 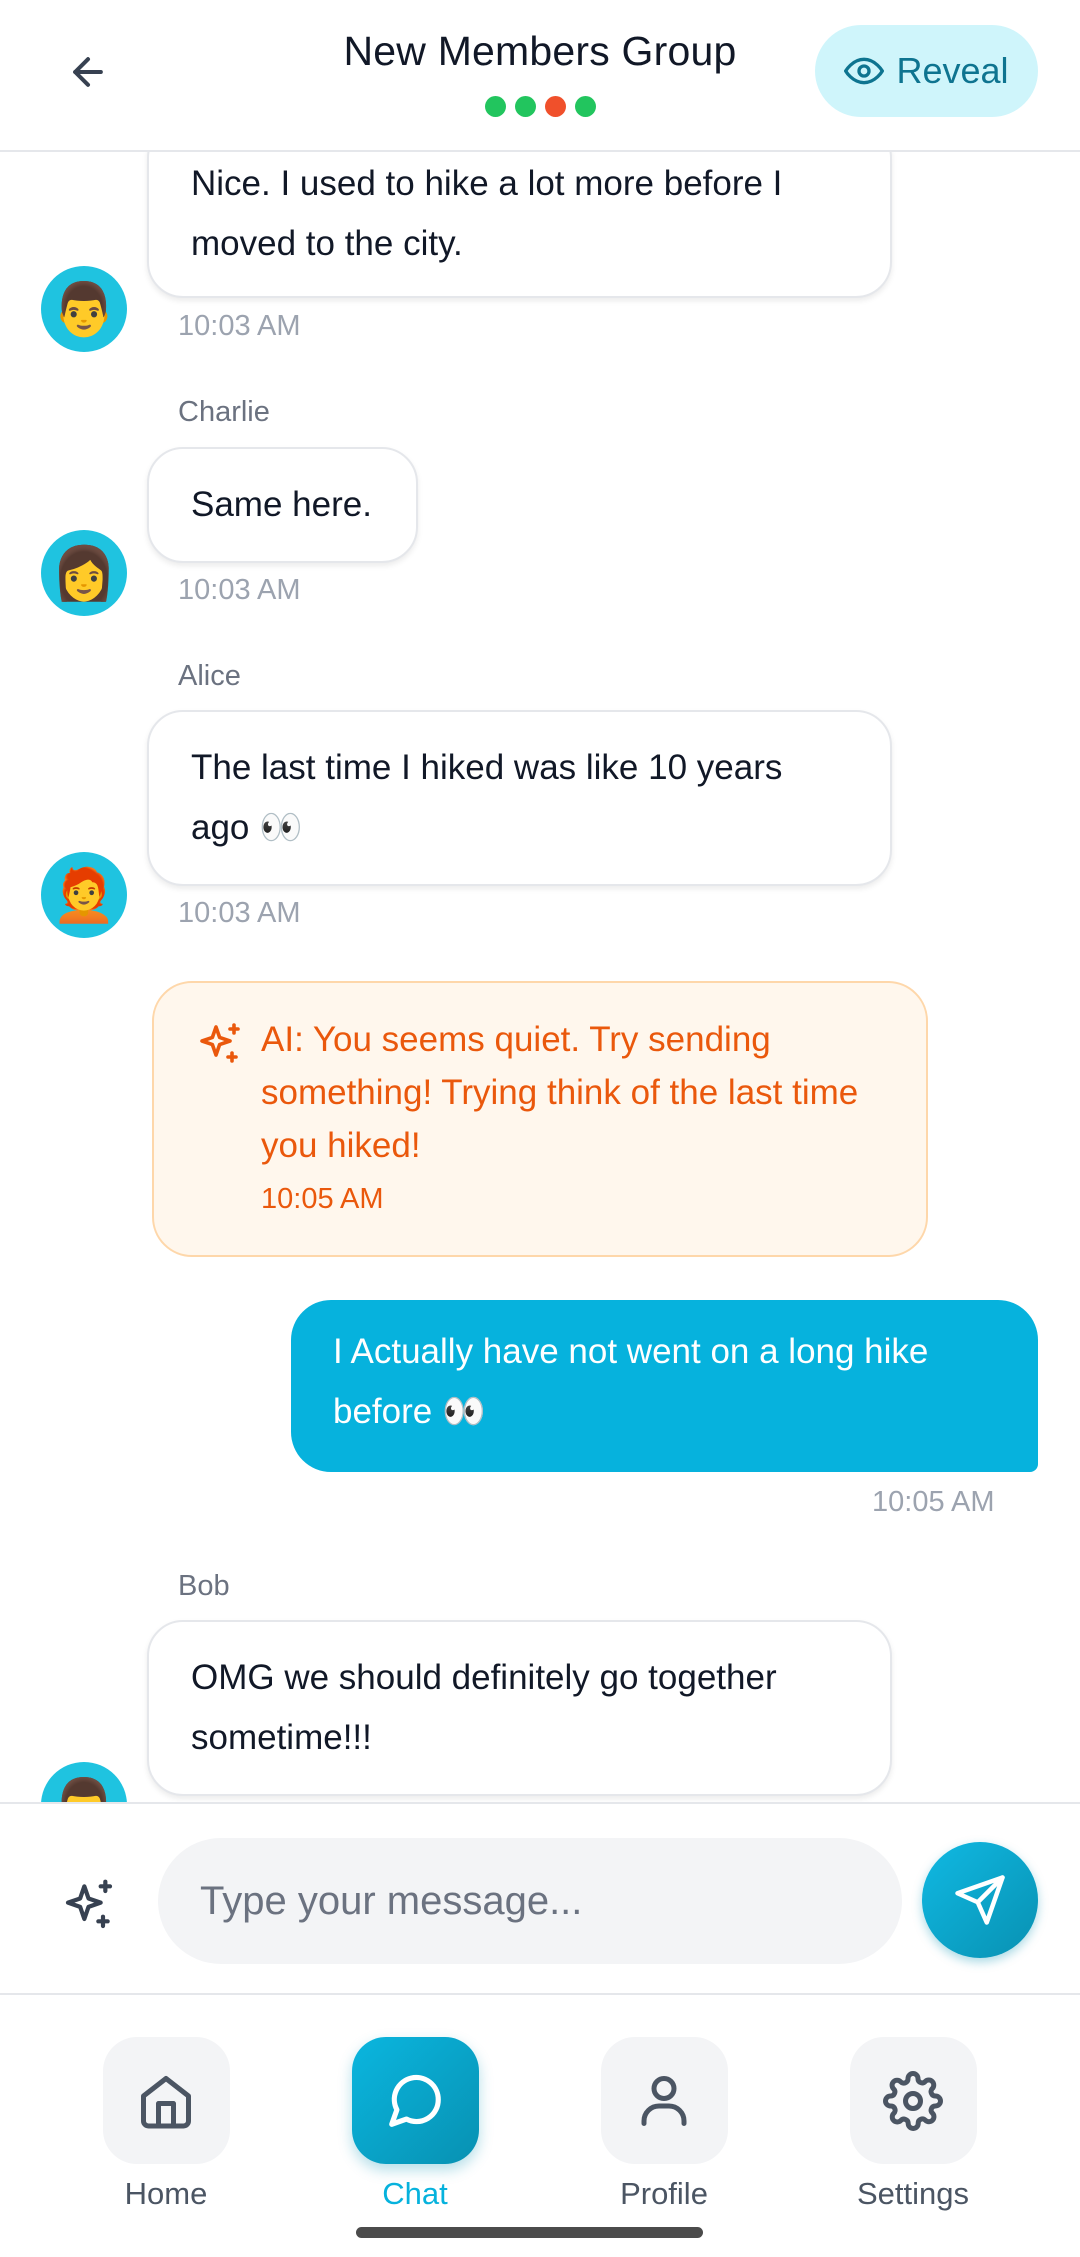 What do you see at coordinates (952, 70) in the screenshot?
I see `reveal-label: Reveal` at bounding box center [952, 70].